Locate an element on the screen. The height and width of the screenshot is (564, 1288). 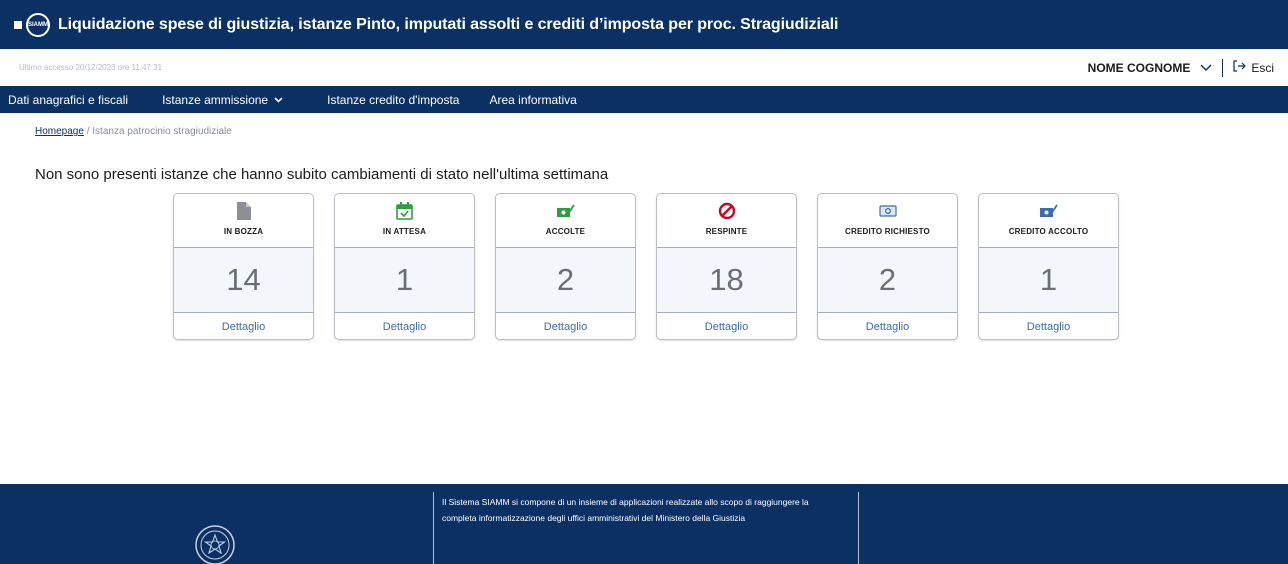
footer-divider-right is located at coordinates (858, 528).